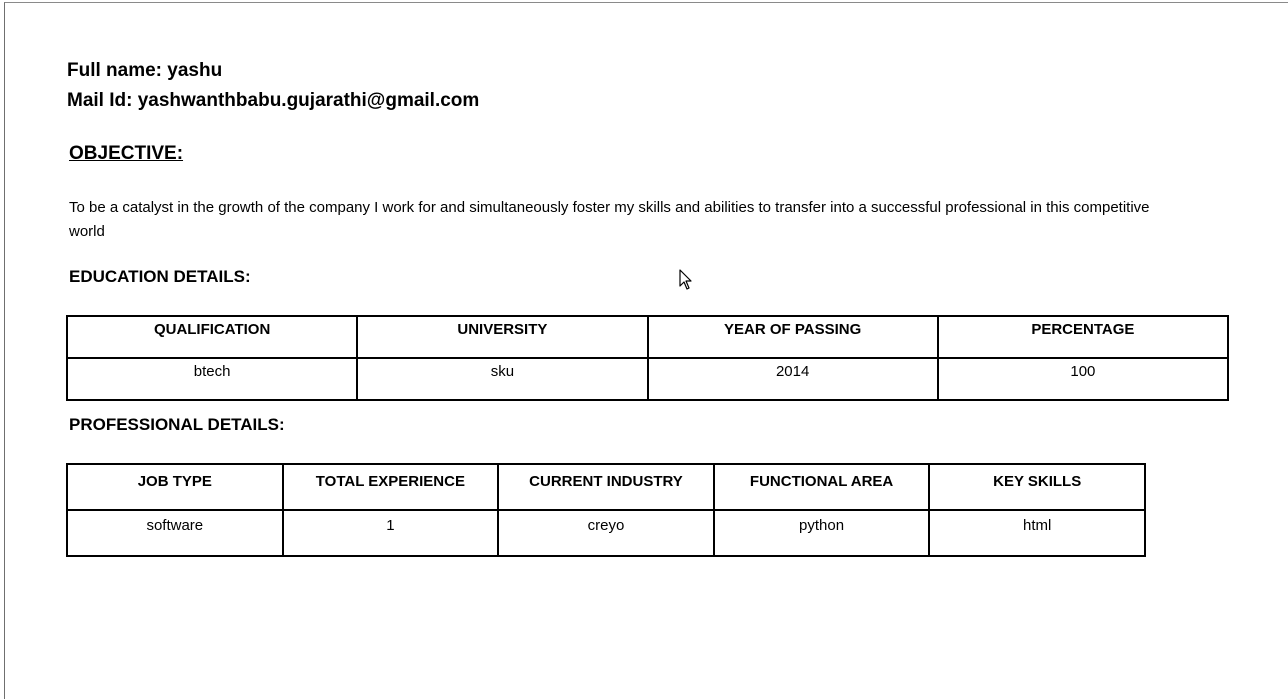  I want to click on cell-key-skills: html, so click(1037, 533).